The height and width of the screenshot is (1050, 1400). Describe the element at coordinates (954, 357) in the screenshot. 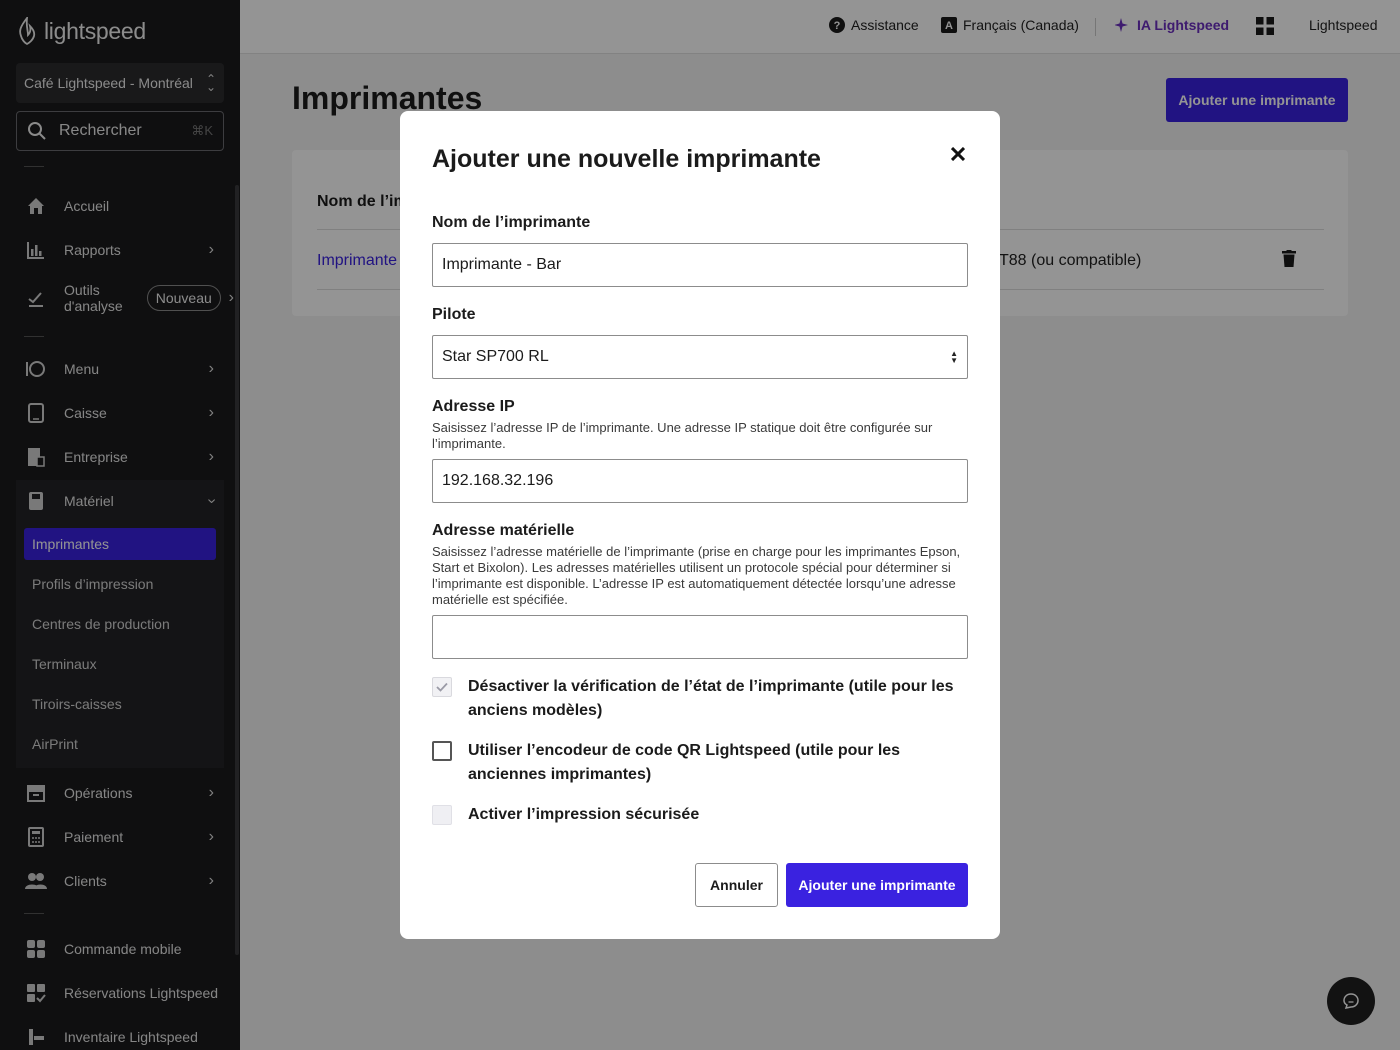

I see `updown-chevron-icon: ▲ ▼` at that location.